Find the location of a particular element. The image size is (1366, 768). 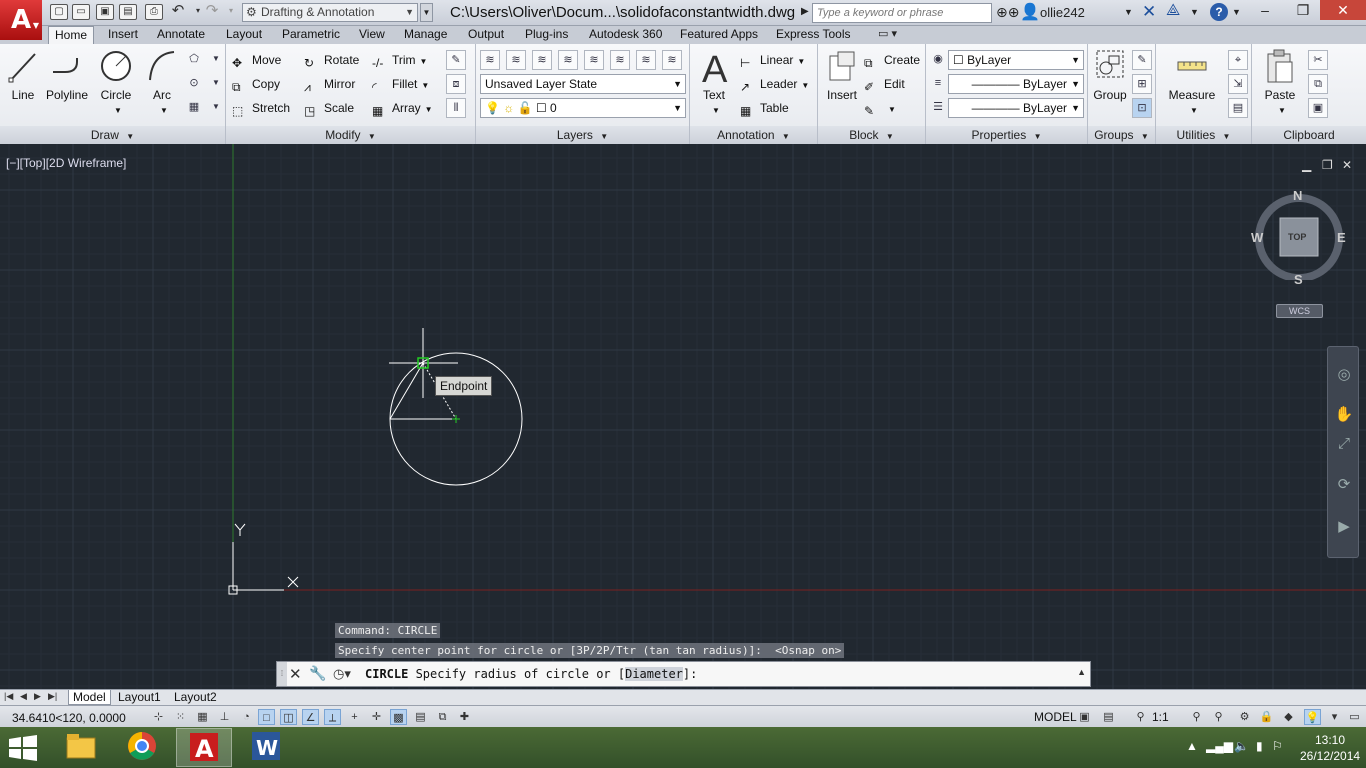

panel-clipboard-title: Clipboard is located at coordinates (1309, 135).